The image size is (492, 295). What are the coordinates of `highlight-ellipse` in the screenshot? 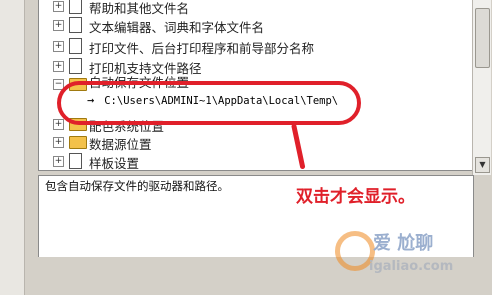 It's located at (209, 103).